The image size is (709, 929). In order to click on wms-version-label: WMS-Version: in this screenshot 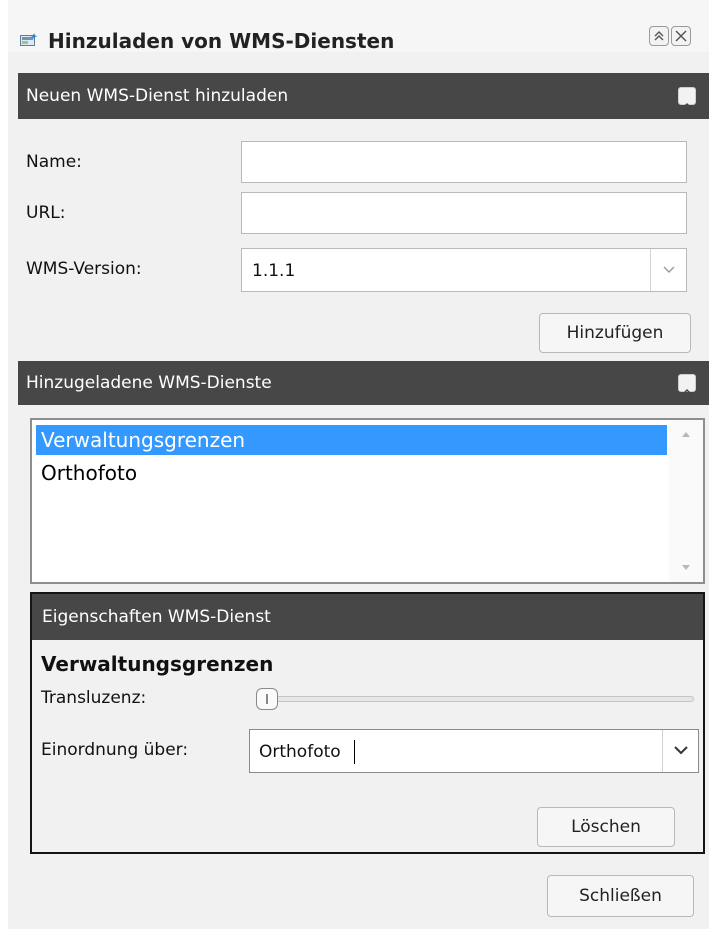, I will do `click(84, 269)`.